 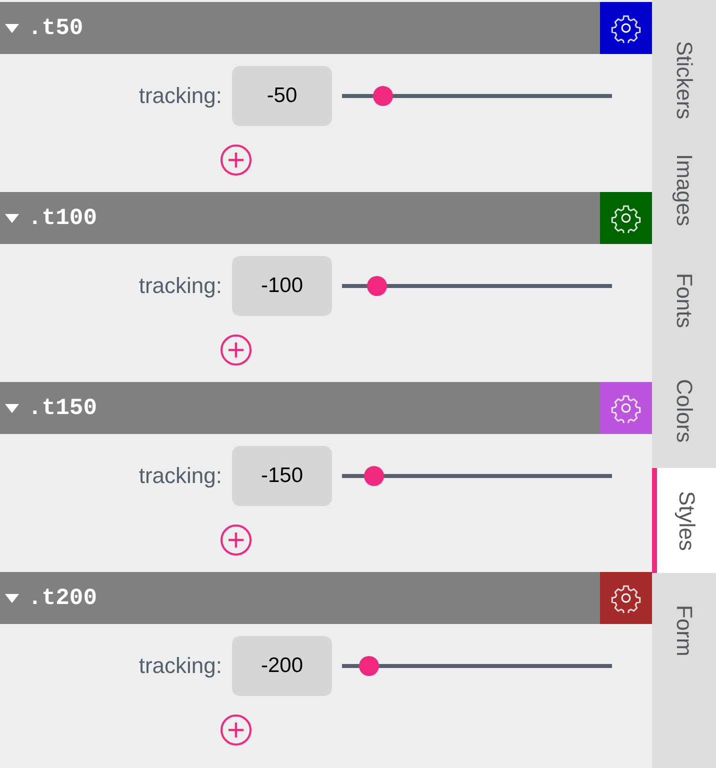 I want to click on sidebar-tab: Form, so click(x=684, y=630).